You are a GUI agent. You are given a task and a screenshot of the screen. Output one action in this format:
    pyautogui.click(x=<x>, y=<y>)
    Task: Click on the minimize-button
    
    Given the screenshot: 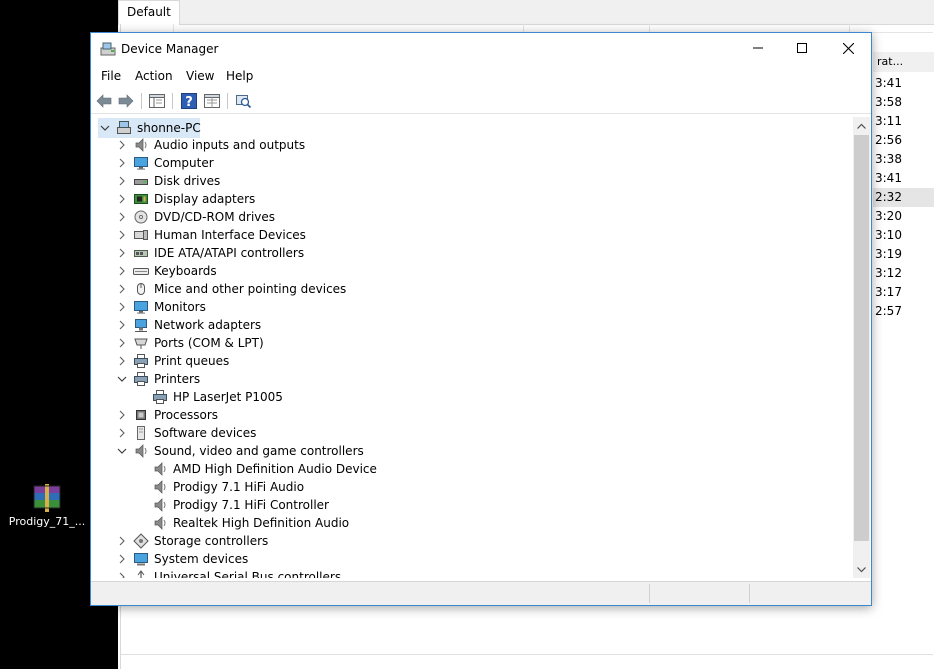 What is the action you would take?
    pyautogui.click(x=758, y=48)
    